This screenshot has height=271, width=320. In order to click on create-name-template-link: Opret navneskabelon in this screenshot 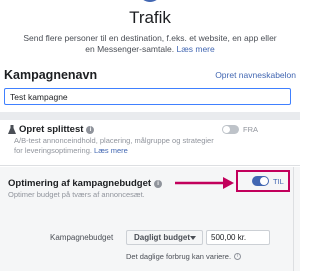, I will do `click(255, 75)`.